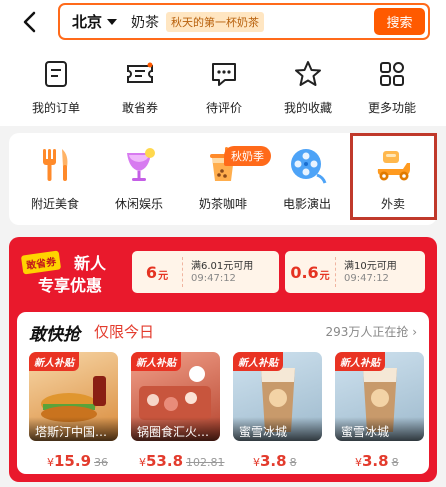  Describe the element at coordinates (165, 461) in the screenshot. I see `current-price: 53.8` at that location.